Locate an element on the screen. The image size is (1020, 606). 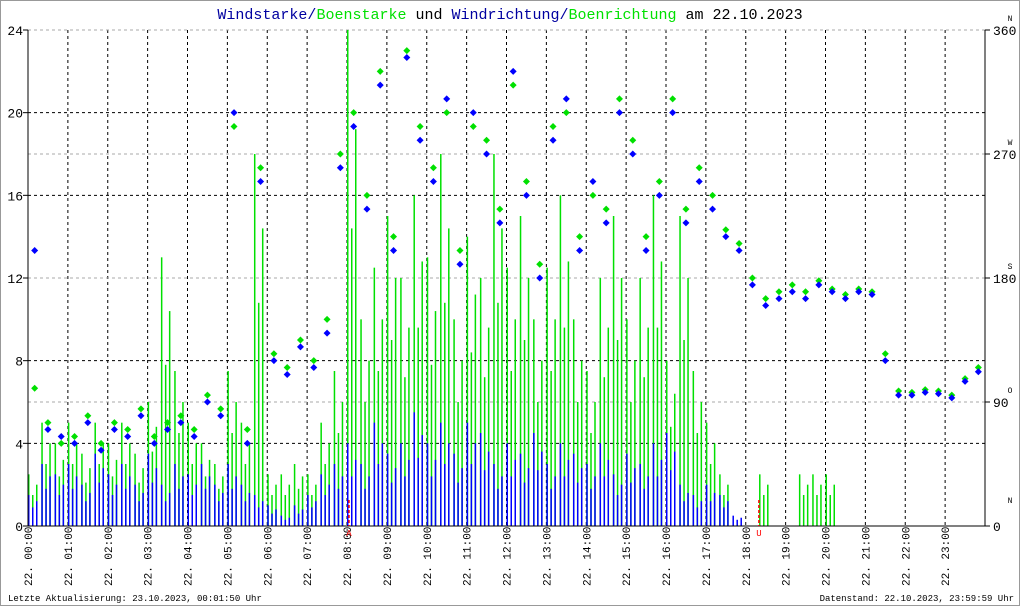
right-tick-label: 180 is located at coordinates (1004, 279).